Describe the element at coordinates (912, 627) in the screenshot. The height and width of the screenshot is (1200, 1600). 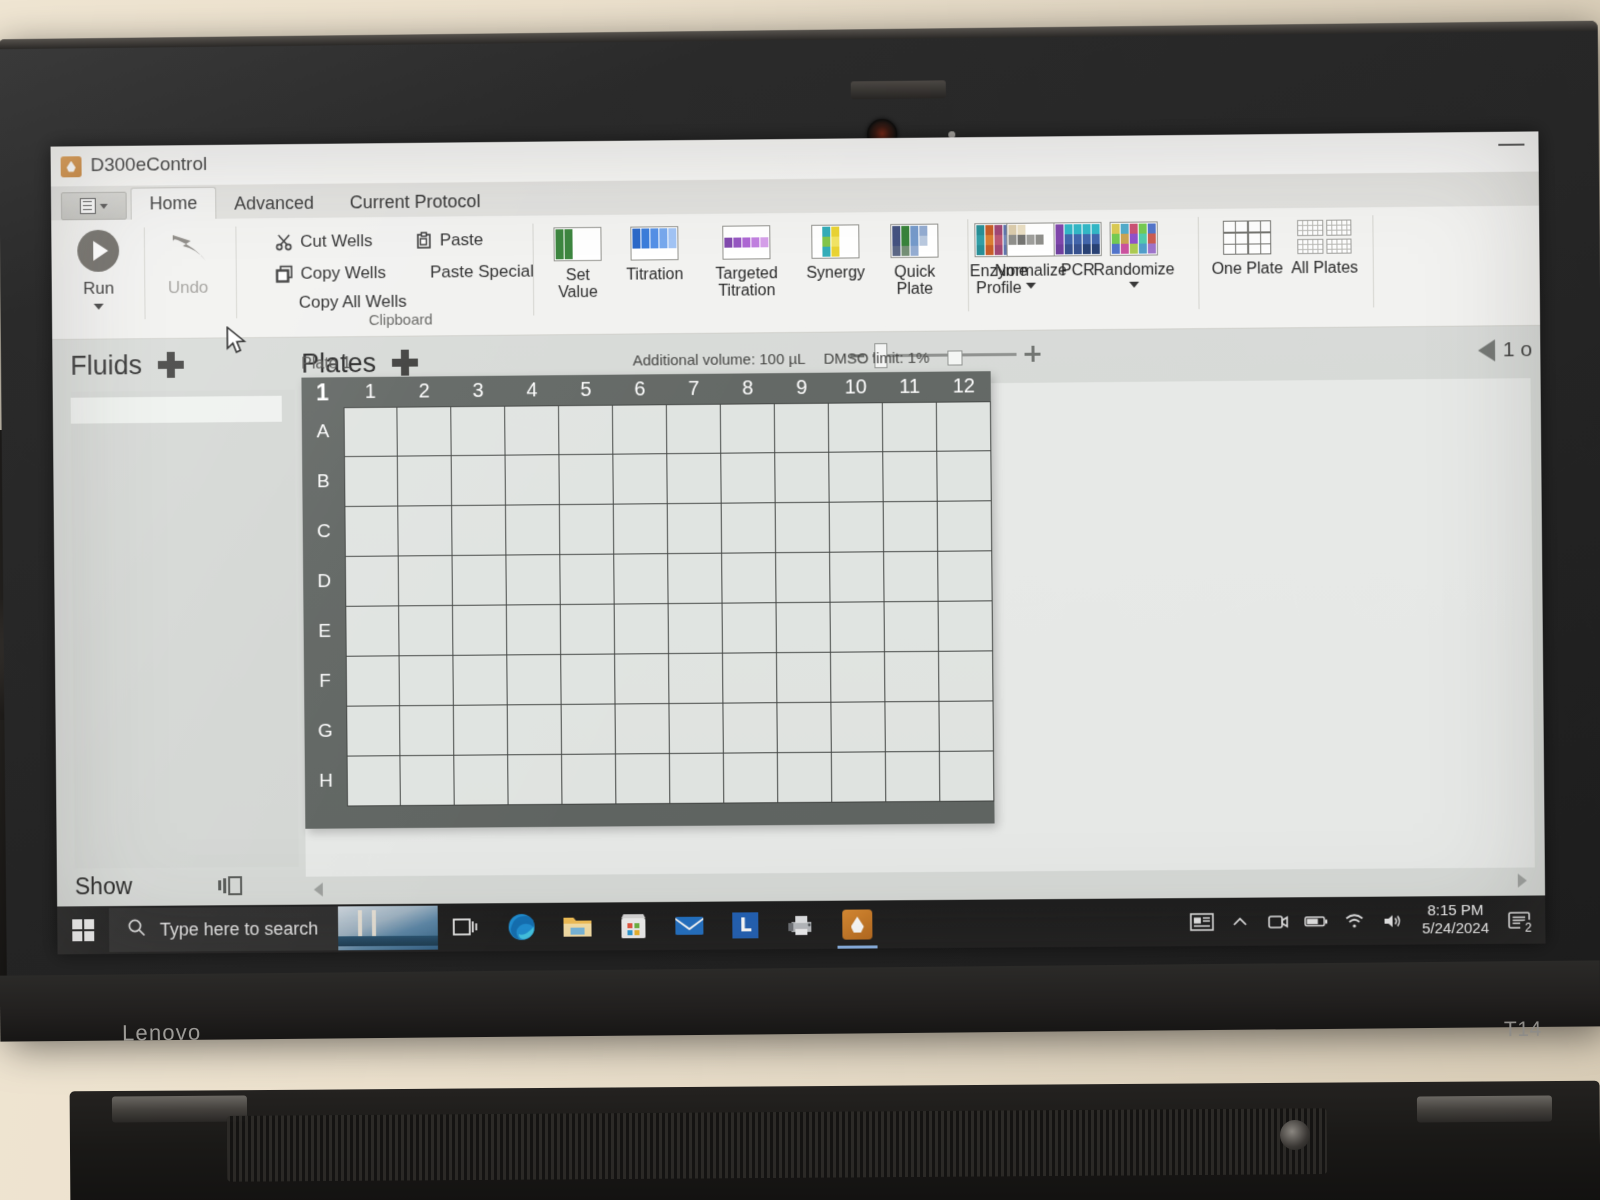
I see `well-E11` at that location.